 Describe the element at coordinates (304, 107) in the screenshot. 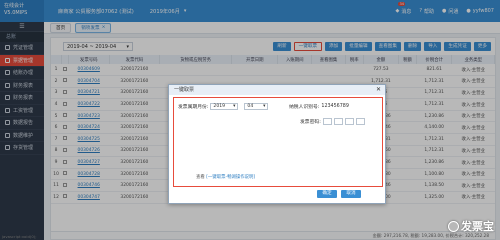

I see `taxpayer-label: 纳税人识别号:` at that location.